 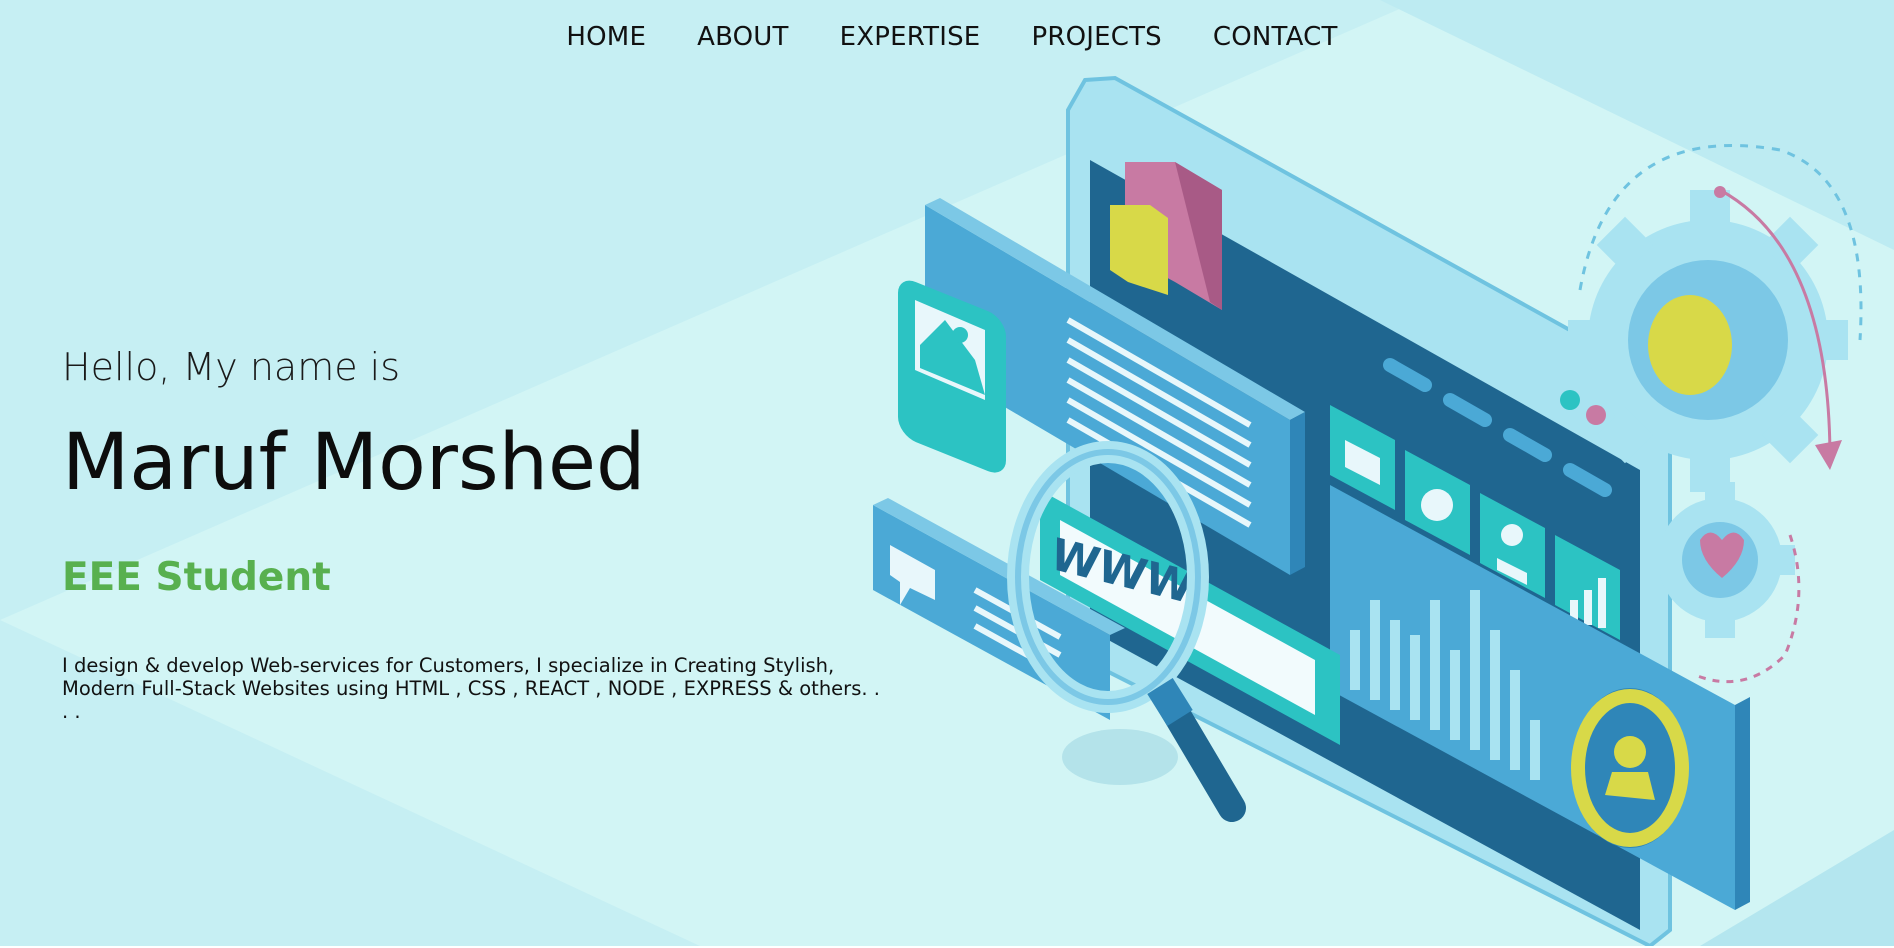 What do you see at coordinates (910, 37) in the screenshot?
I see `nav-expertise: EXPERTISE` at bounding box center [910, 37].